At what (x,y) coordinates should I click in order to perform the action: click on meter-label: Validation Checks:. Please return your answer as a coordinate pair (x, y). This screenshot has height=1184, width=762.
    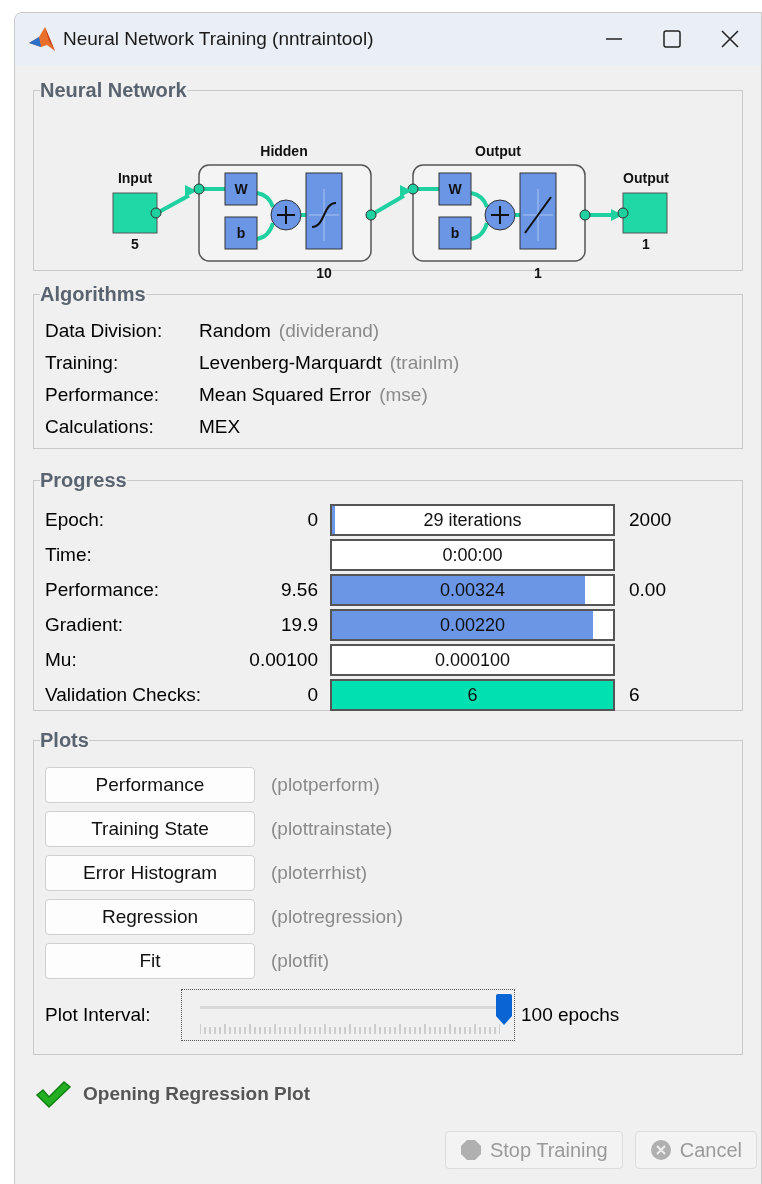
    Looking at the image, I should click on (123, 694).